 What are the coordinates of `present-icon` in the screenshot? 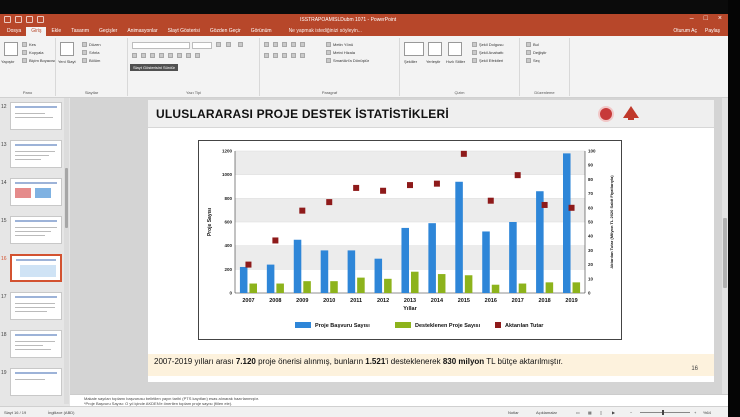 It's located at (40, 19).